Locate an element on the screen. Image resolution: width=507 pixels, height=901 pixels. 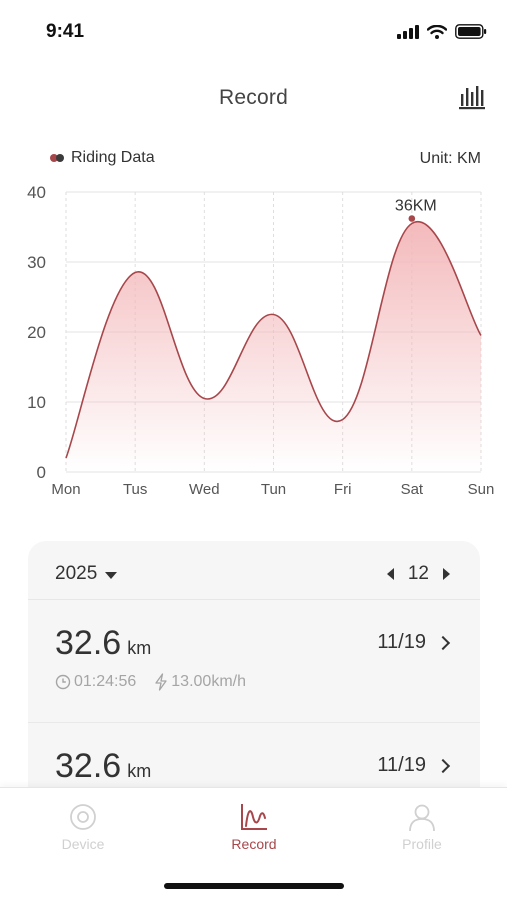
next-month-icon is located at coordinates (446, 574).